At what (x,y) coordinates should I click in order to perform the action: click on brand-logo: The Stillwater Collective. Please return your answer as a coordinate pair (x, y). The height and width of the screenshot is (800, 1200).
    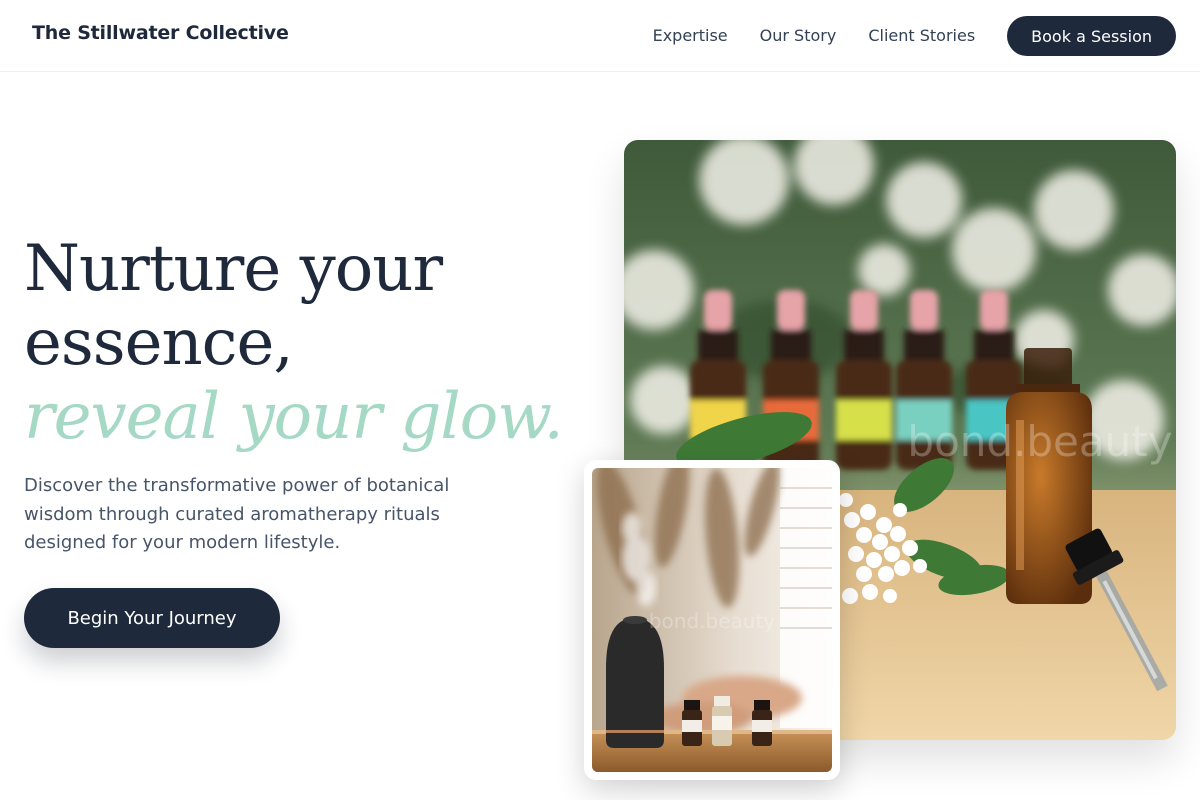
    Looking at the image, I should click on (160, 33).